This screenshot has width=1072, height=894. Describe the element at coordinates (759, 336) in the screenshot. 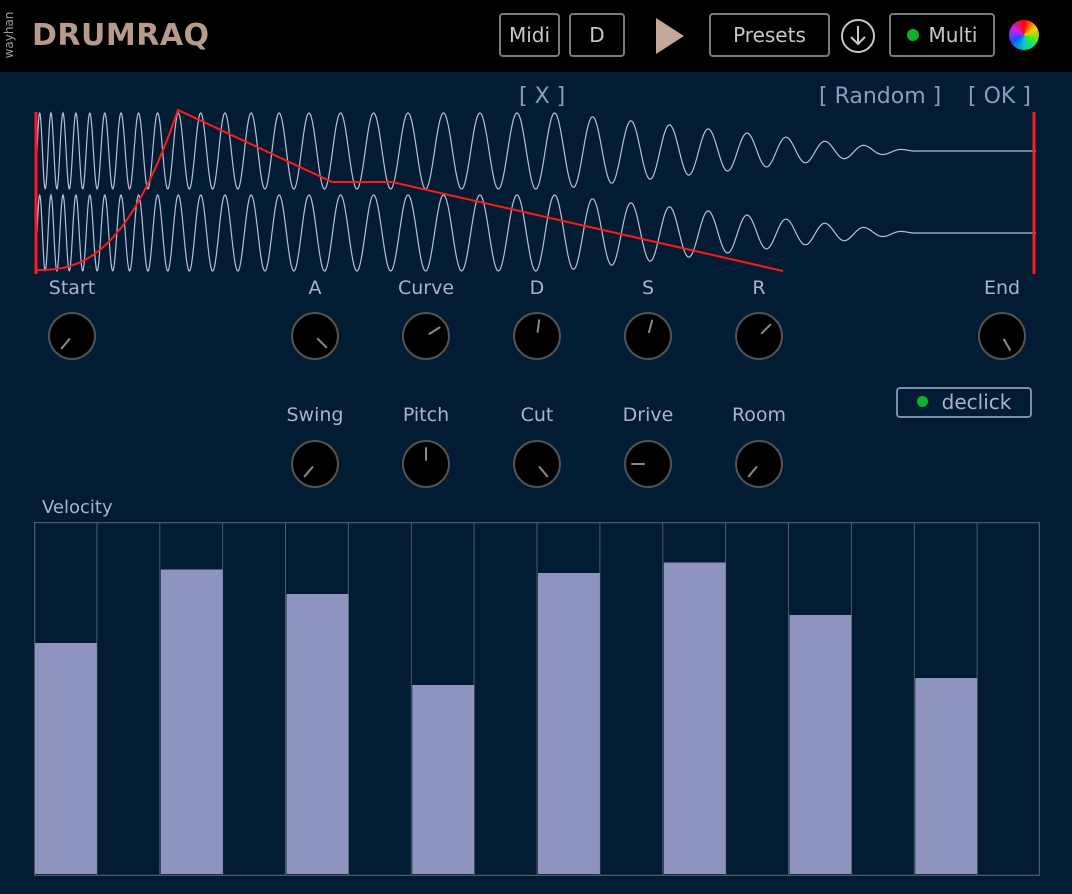

I see `r-knob` at that location.